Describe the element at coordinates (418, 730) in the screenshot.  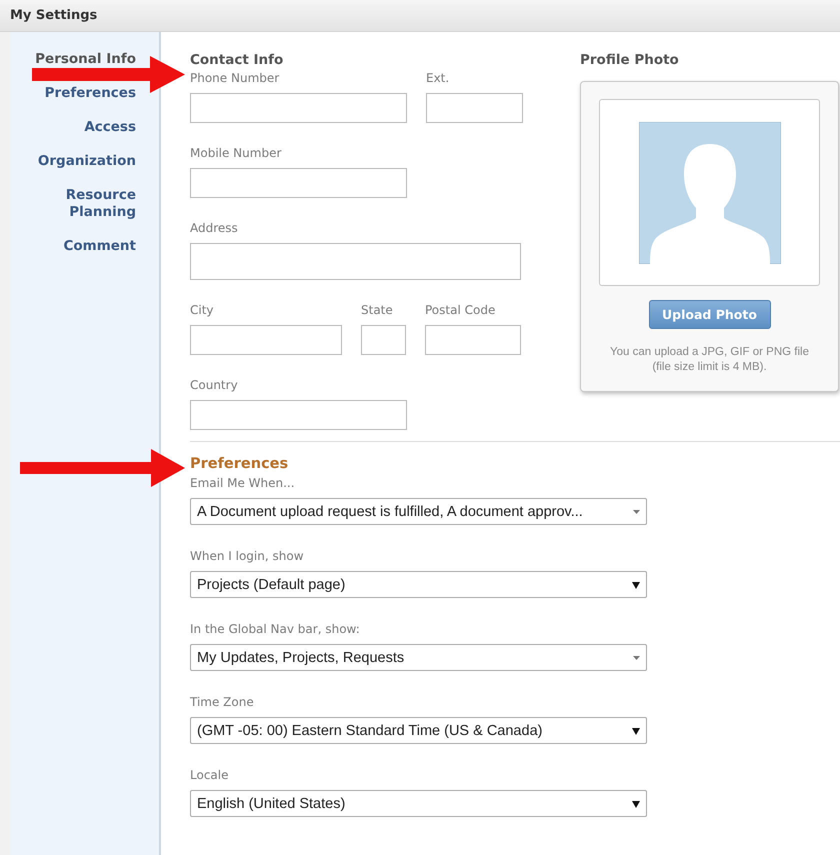
I see `dropdown: (GMT -05: 00) Eastern Standard Time (US & Canada)` at that location.